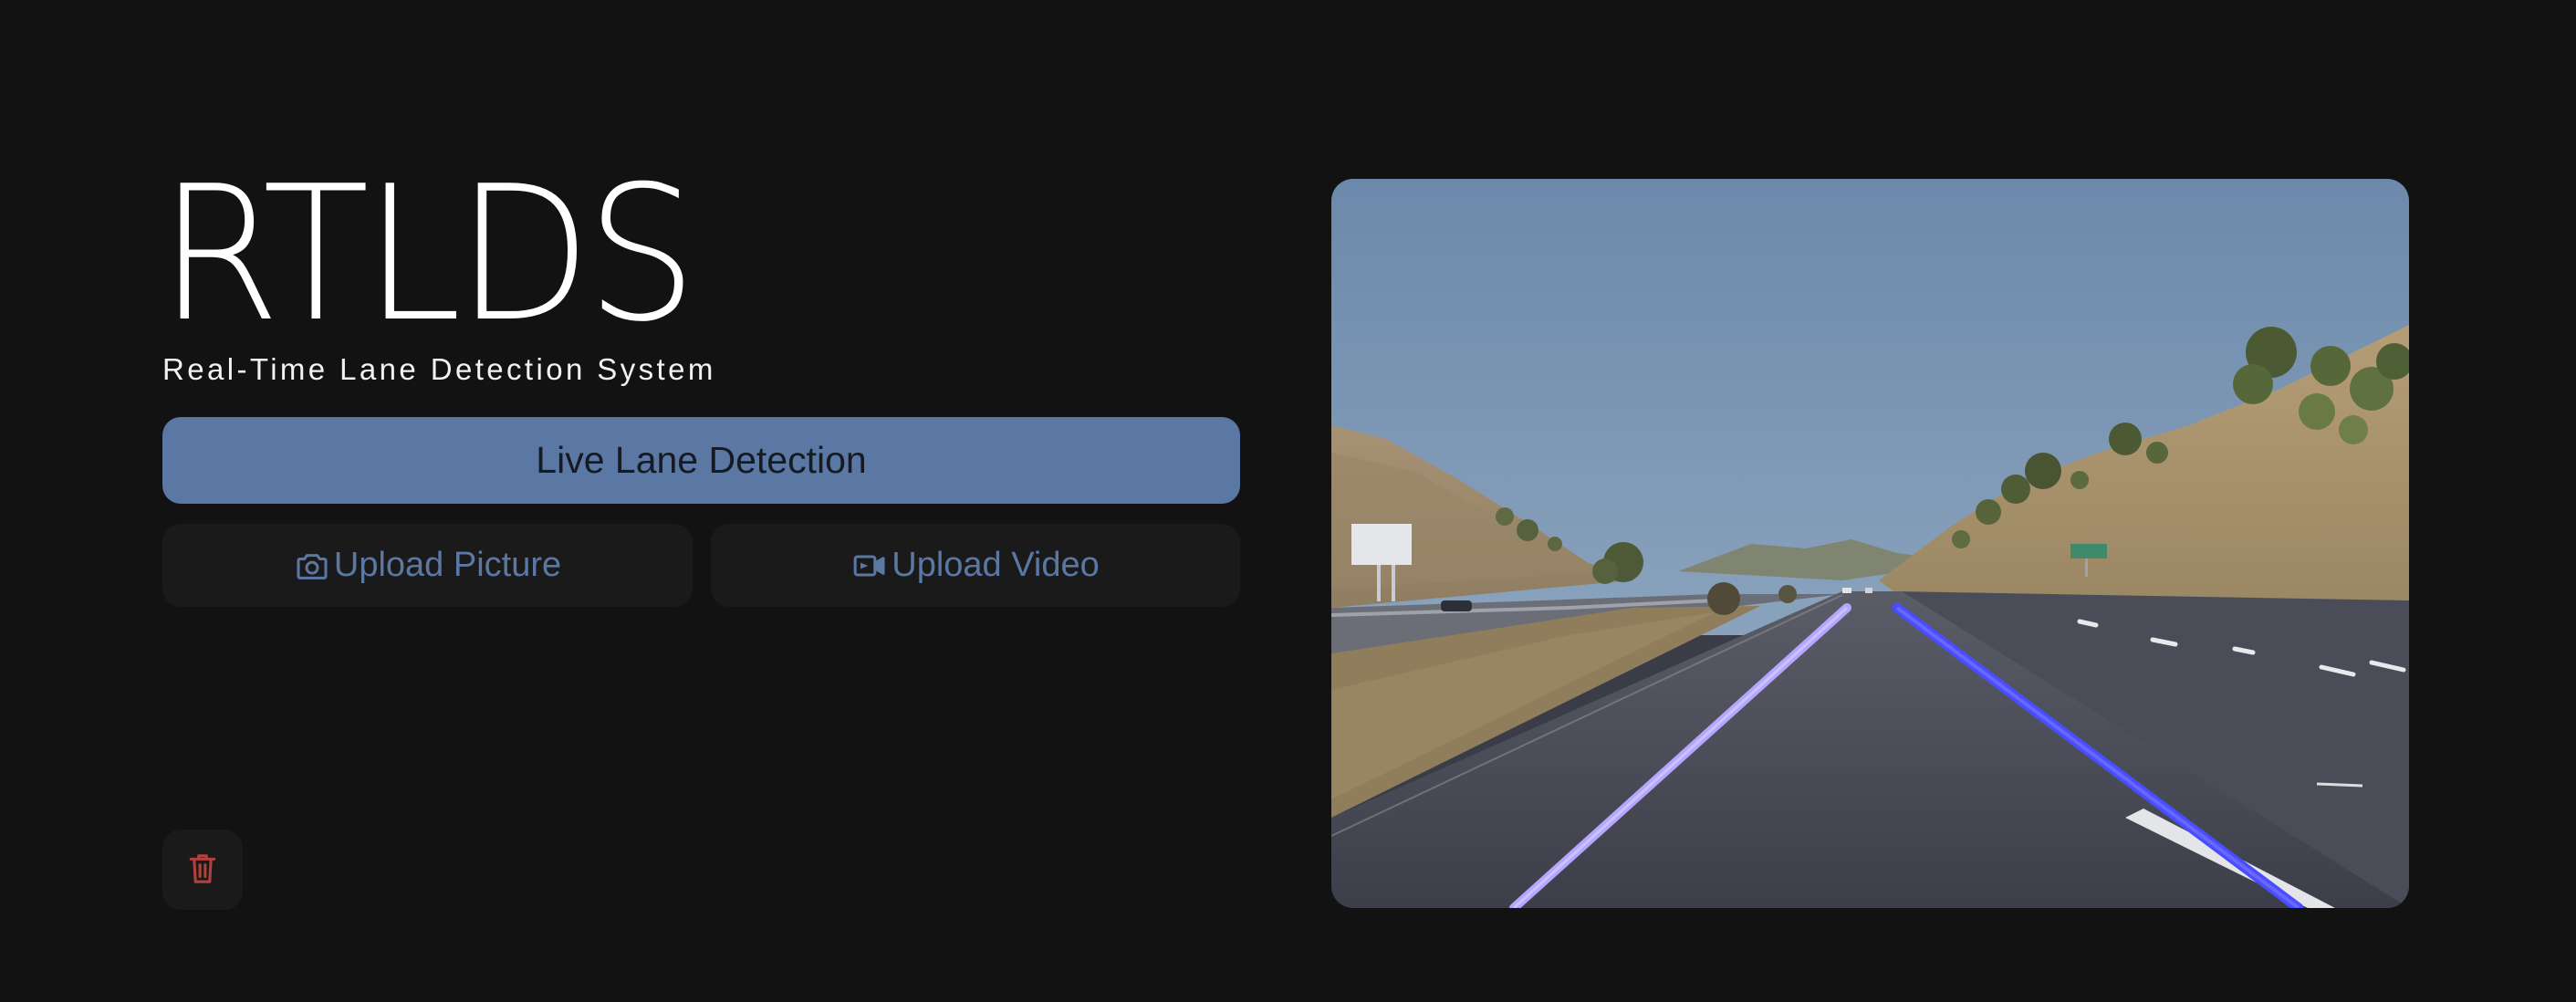  I want to click on camera-icon, so click(312, 566).